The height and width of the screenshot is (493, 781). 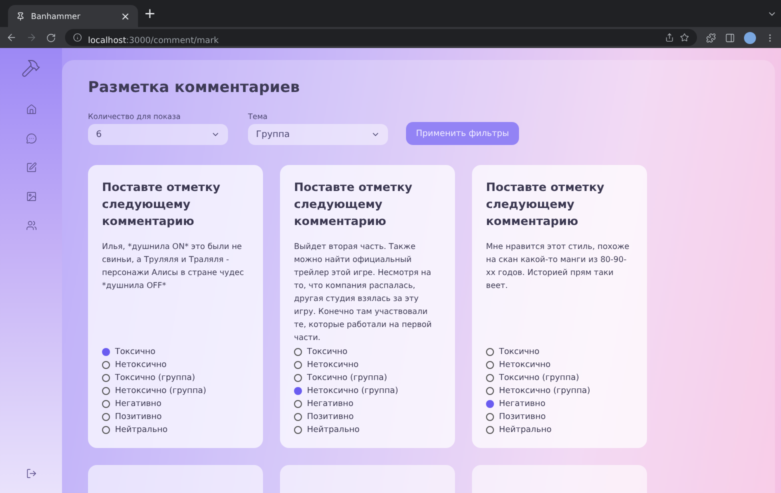 I want to click on tab-title: Banhammer, so click(x=56, y=16).